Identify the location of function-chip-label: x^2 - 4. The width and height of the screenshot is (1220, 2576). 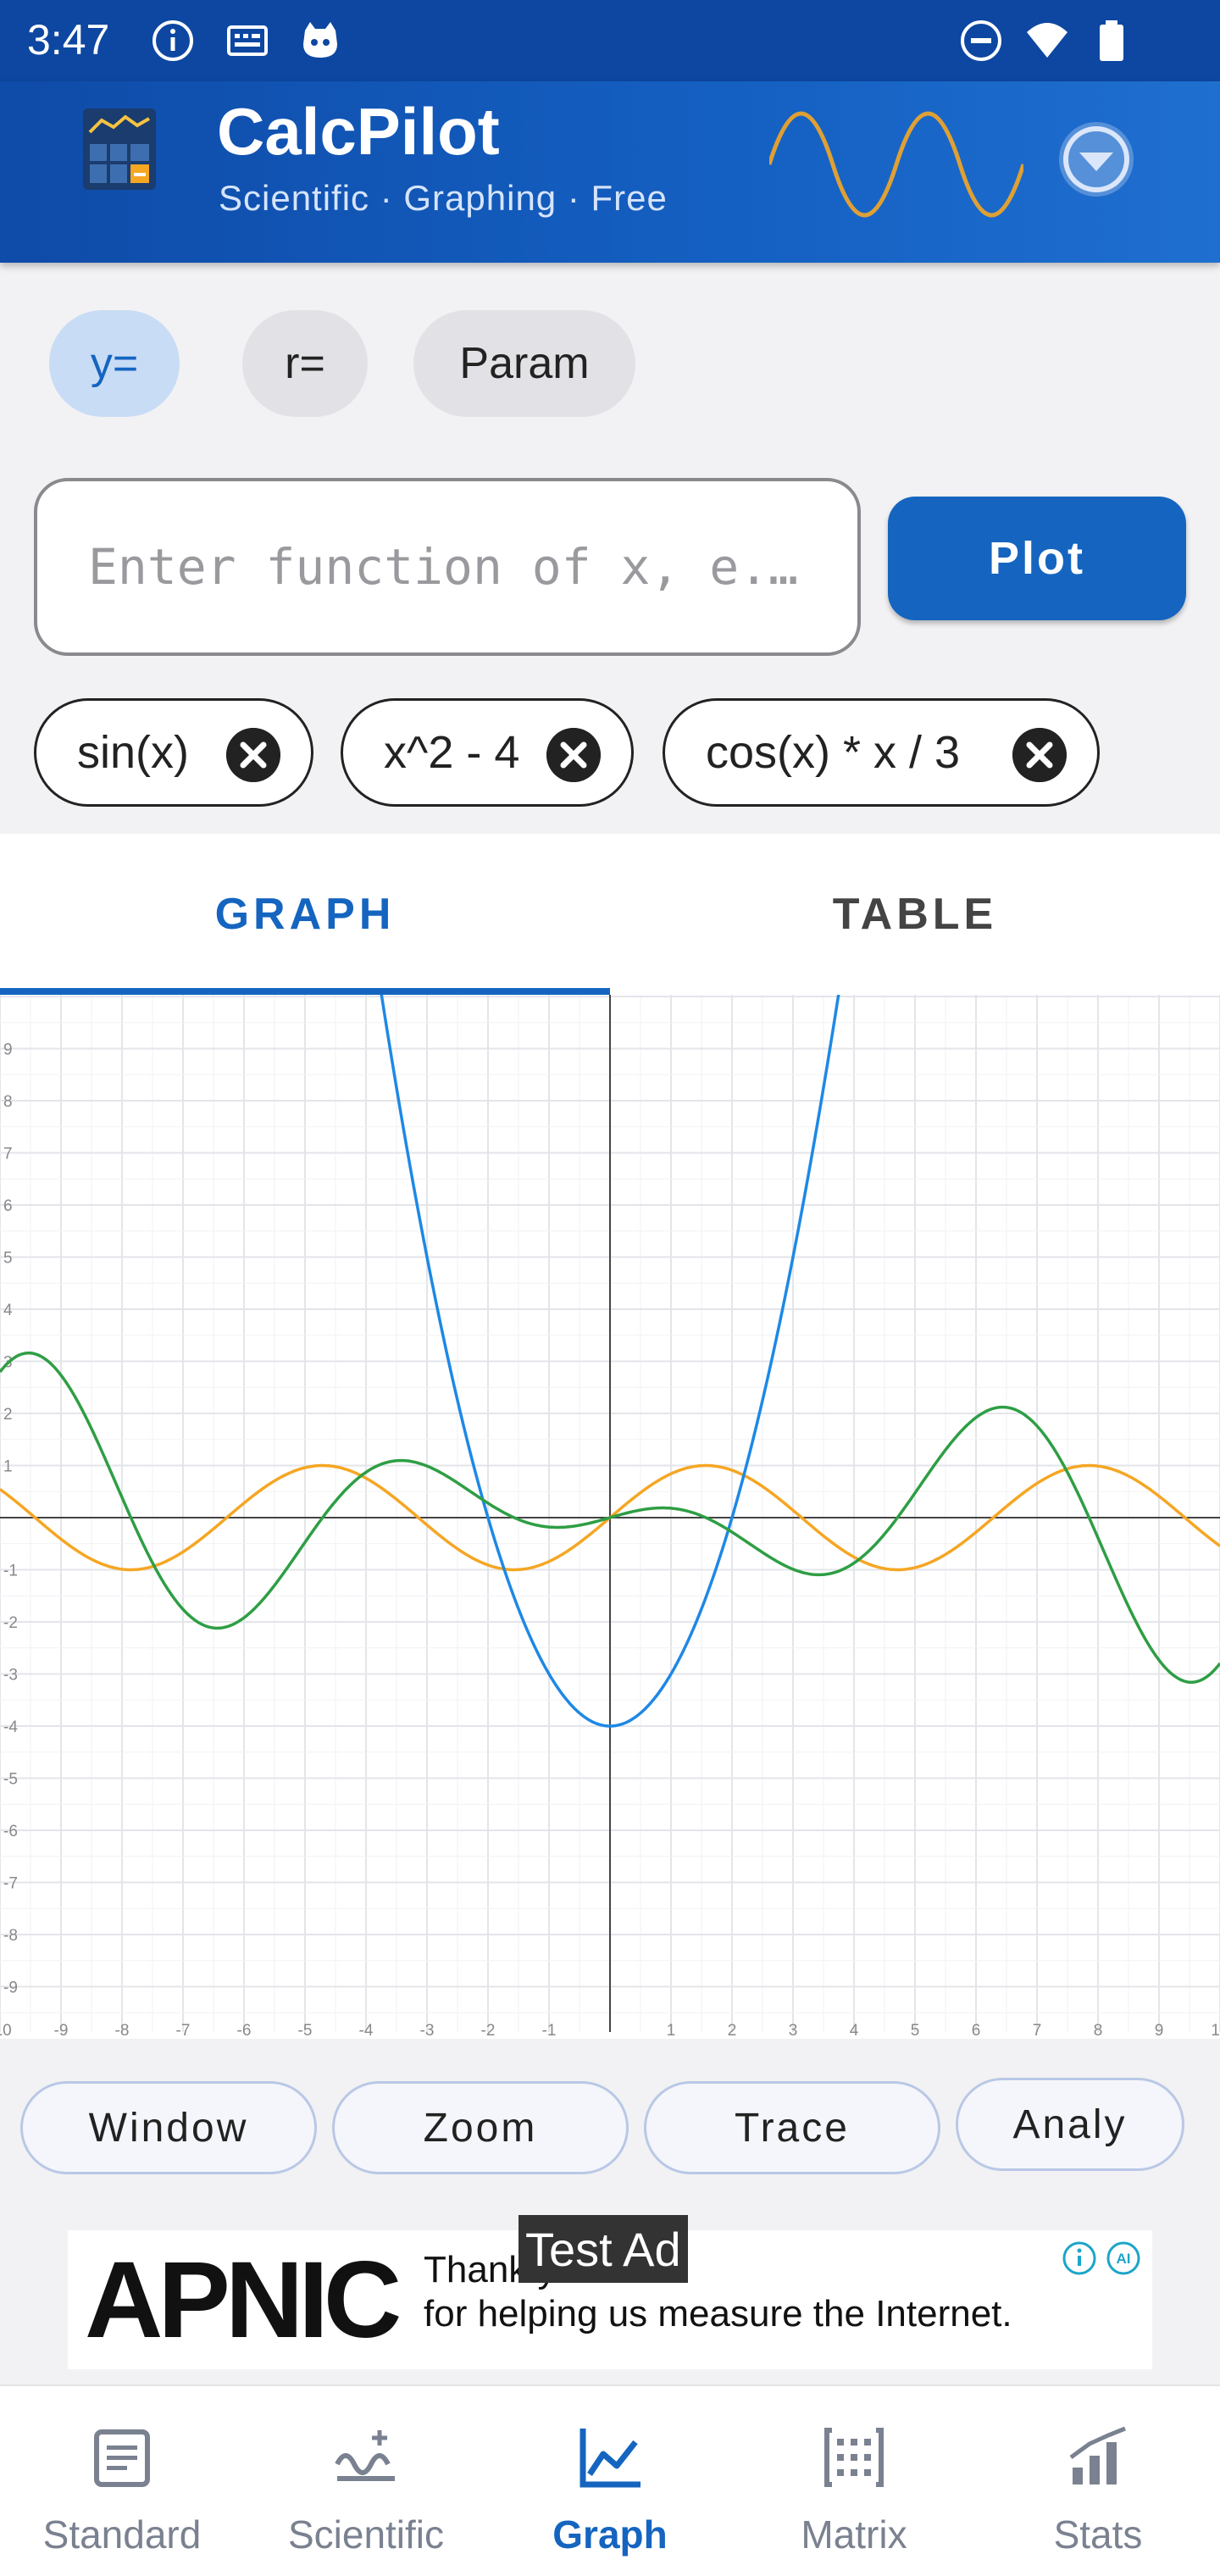
(452, 752).